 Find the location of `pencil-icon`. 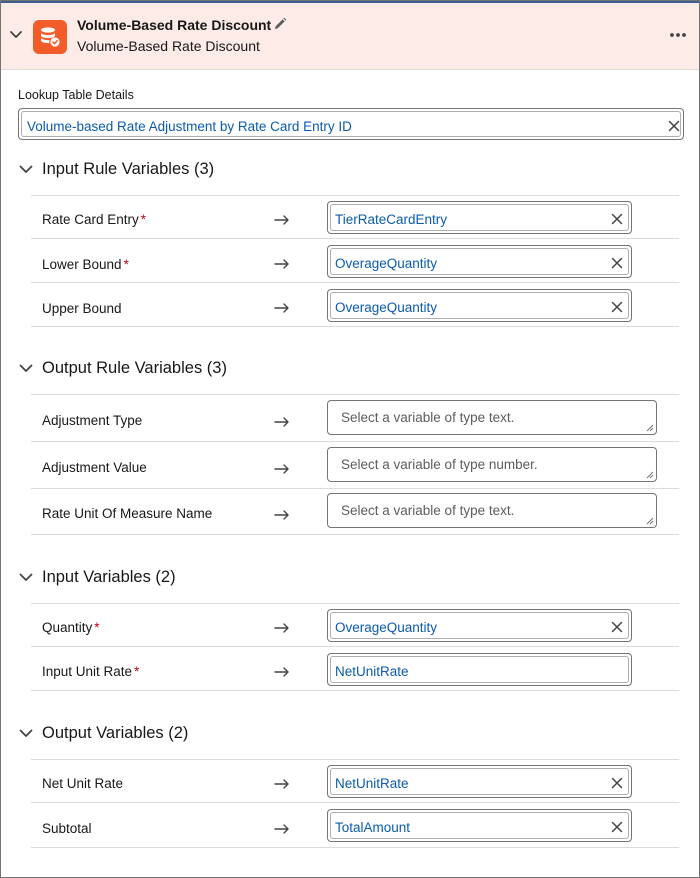

pencil-icon is located at coordinates (280, 24).